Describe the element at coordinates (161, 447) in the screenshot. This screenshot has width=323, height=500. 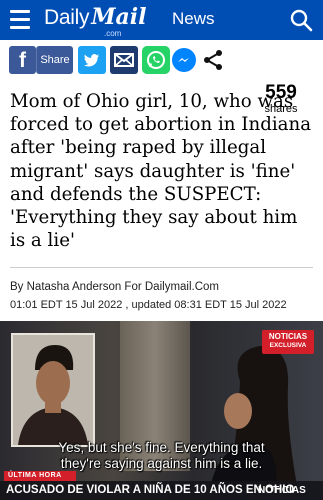
I see `subtitle-line-1: Yes, but she's fine. Everything that` at that location.